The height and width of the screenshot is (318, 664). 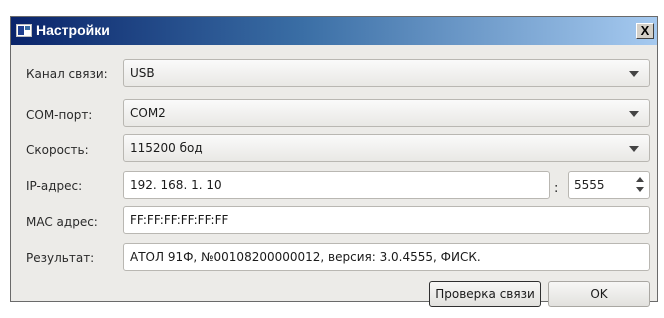 I want to click on spin-down-icon, so click(x=640, y=189).